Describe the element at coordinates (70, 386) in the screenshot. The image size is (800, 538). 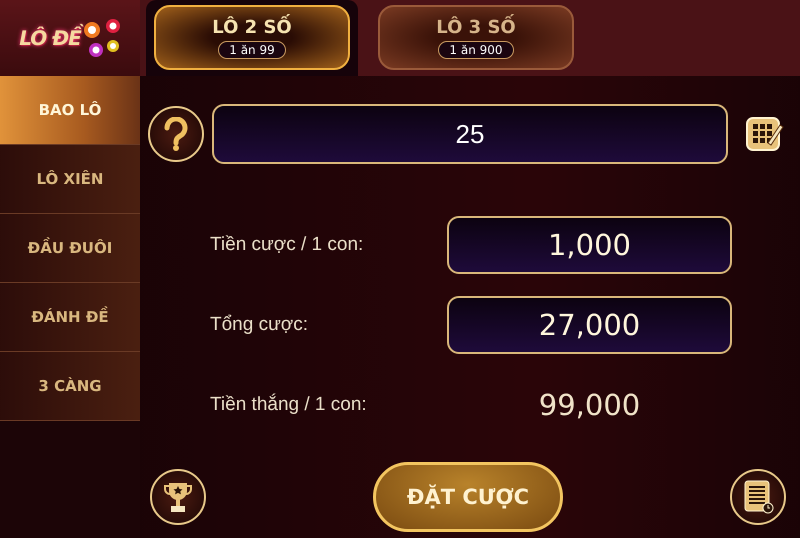
I see `sidebar-item: 3 CÀNG` at that location.